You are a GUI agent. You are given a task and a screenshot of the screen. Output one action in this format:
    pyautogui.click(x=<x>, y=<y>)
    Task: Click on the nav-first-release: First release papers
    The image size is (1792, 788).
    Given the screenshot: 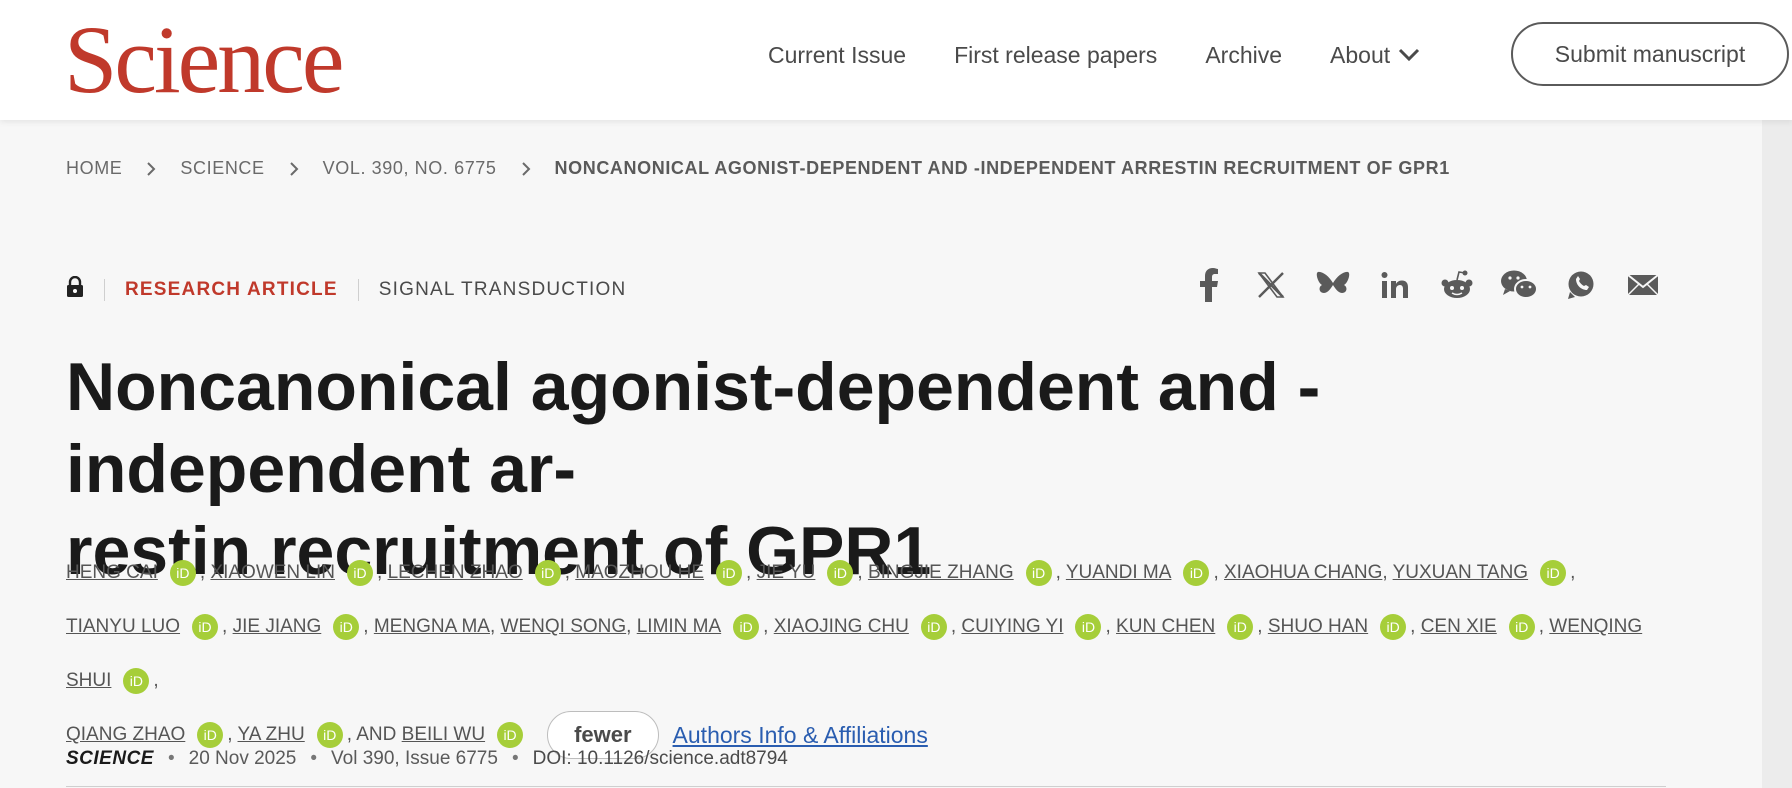 What is the action you would take?
    pyautogui.click(x=1055, y=55)
    